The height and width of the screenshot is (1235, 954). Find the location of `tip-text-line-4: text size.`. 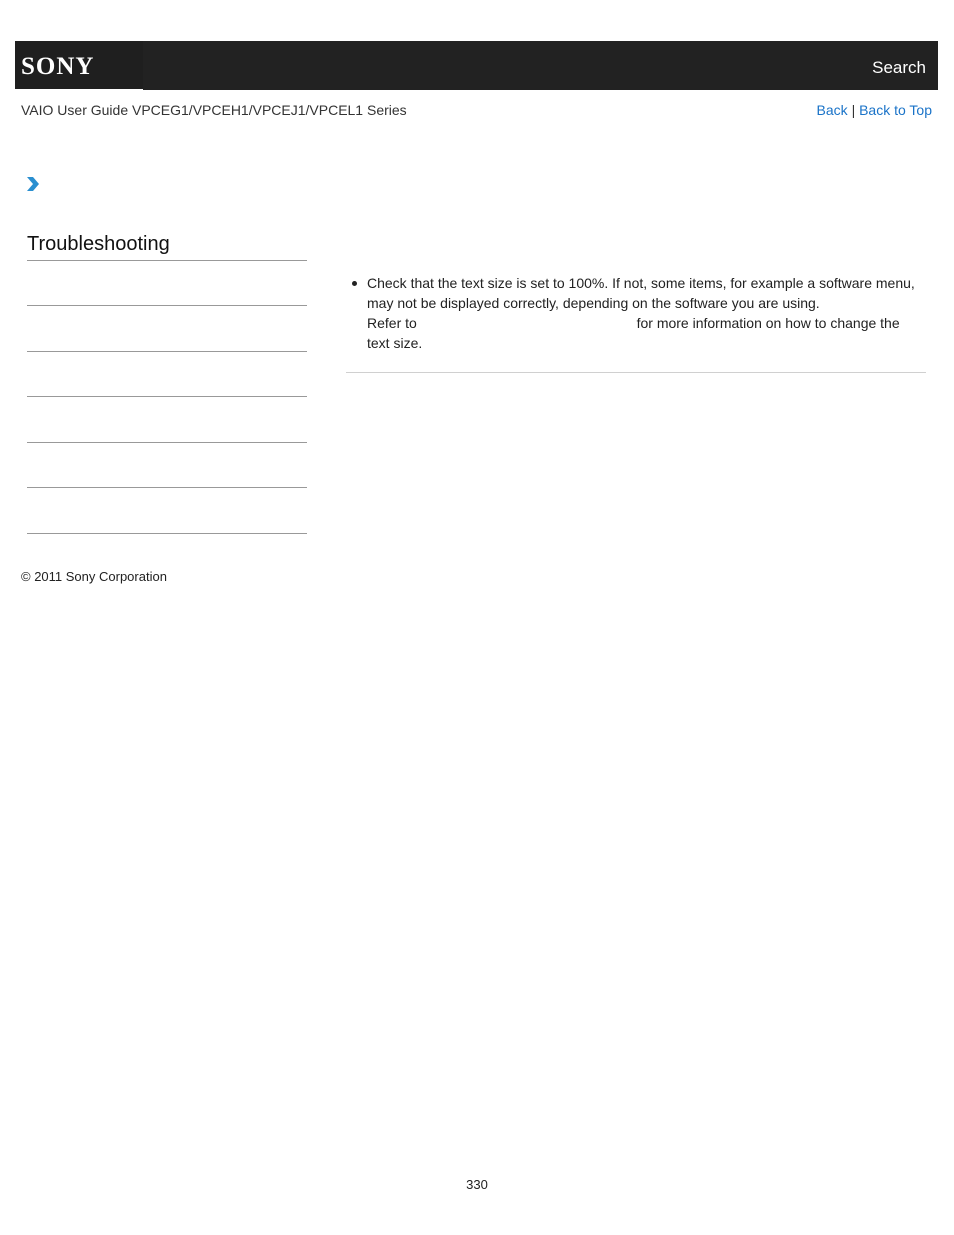

tip-text-line-4: text size. is located at coordinates (395, 343).